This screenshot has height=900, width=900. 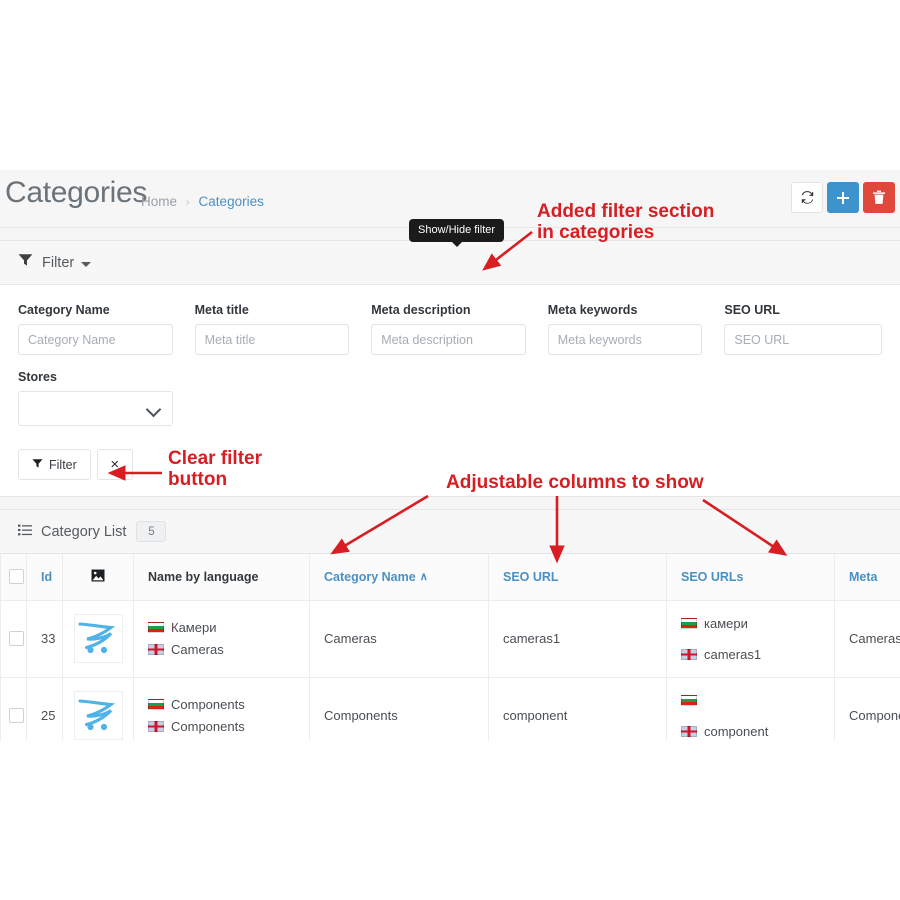 What do you see at coordinates (448, 339) in the screenshot?
I see `input-meta-description` at bounding box center [448, 339].